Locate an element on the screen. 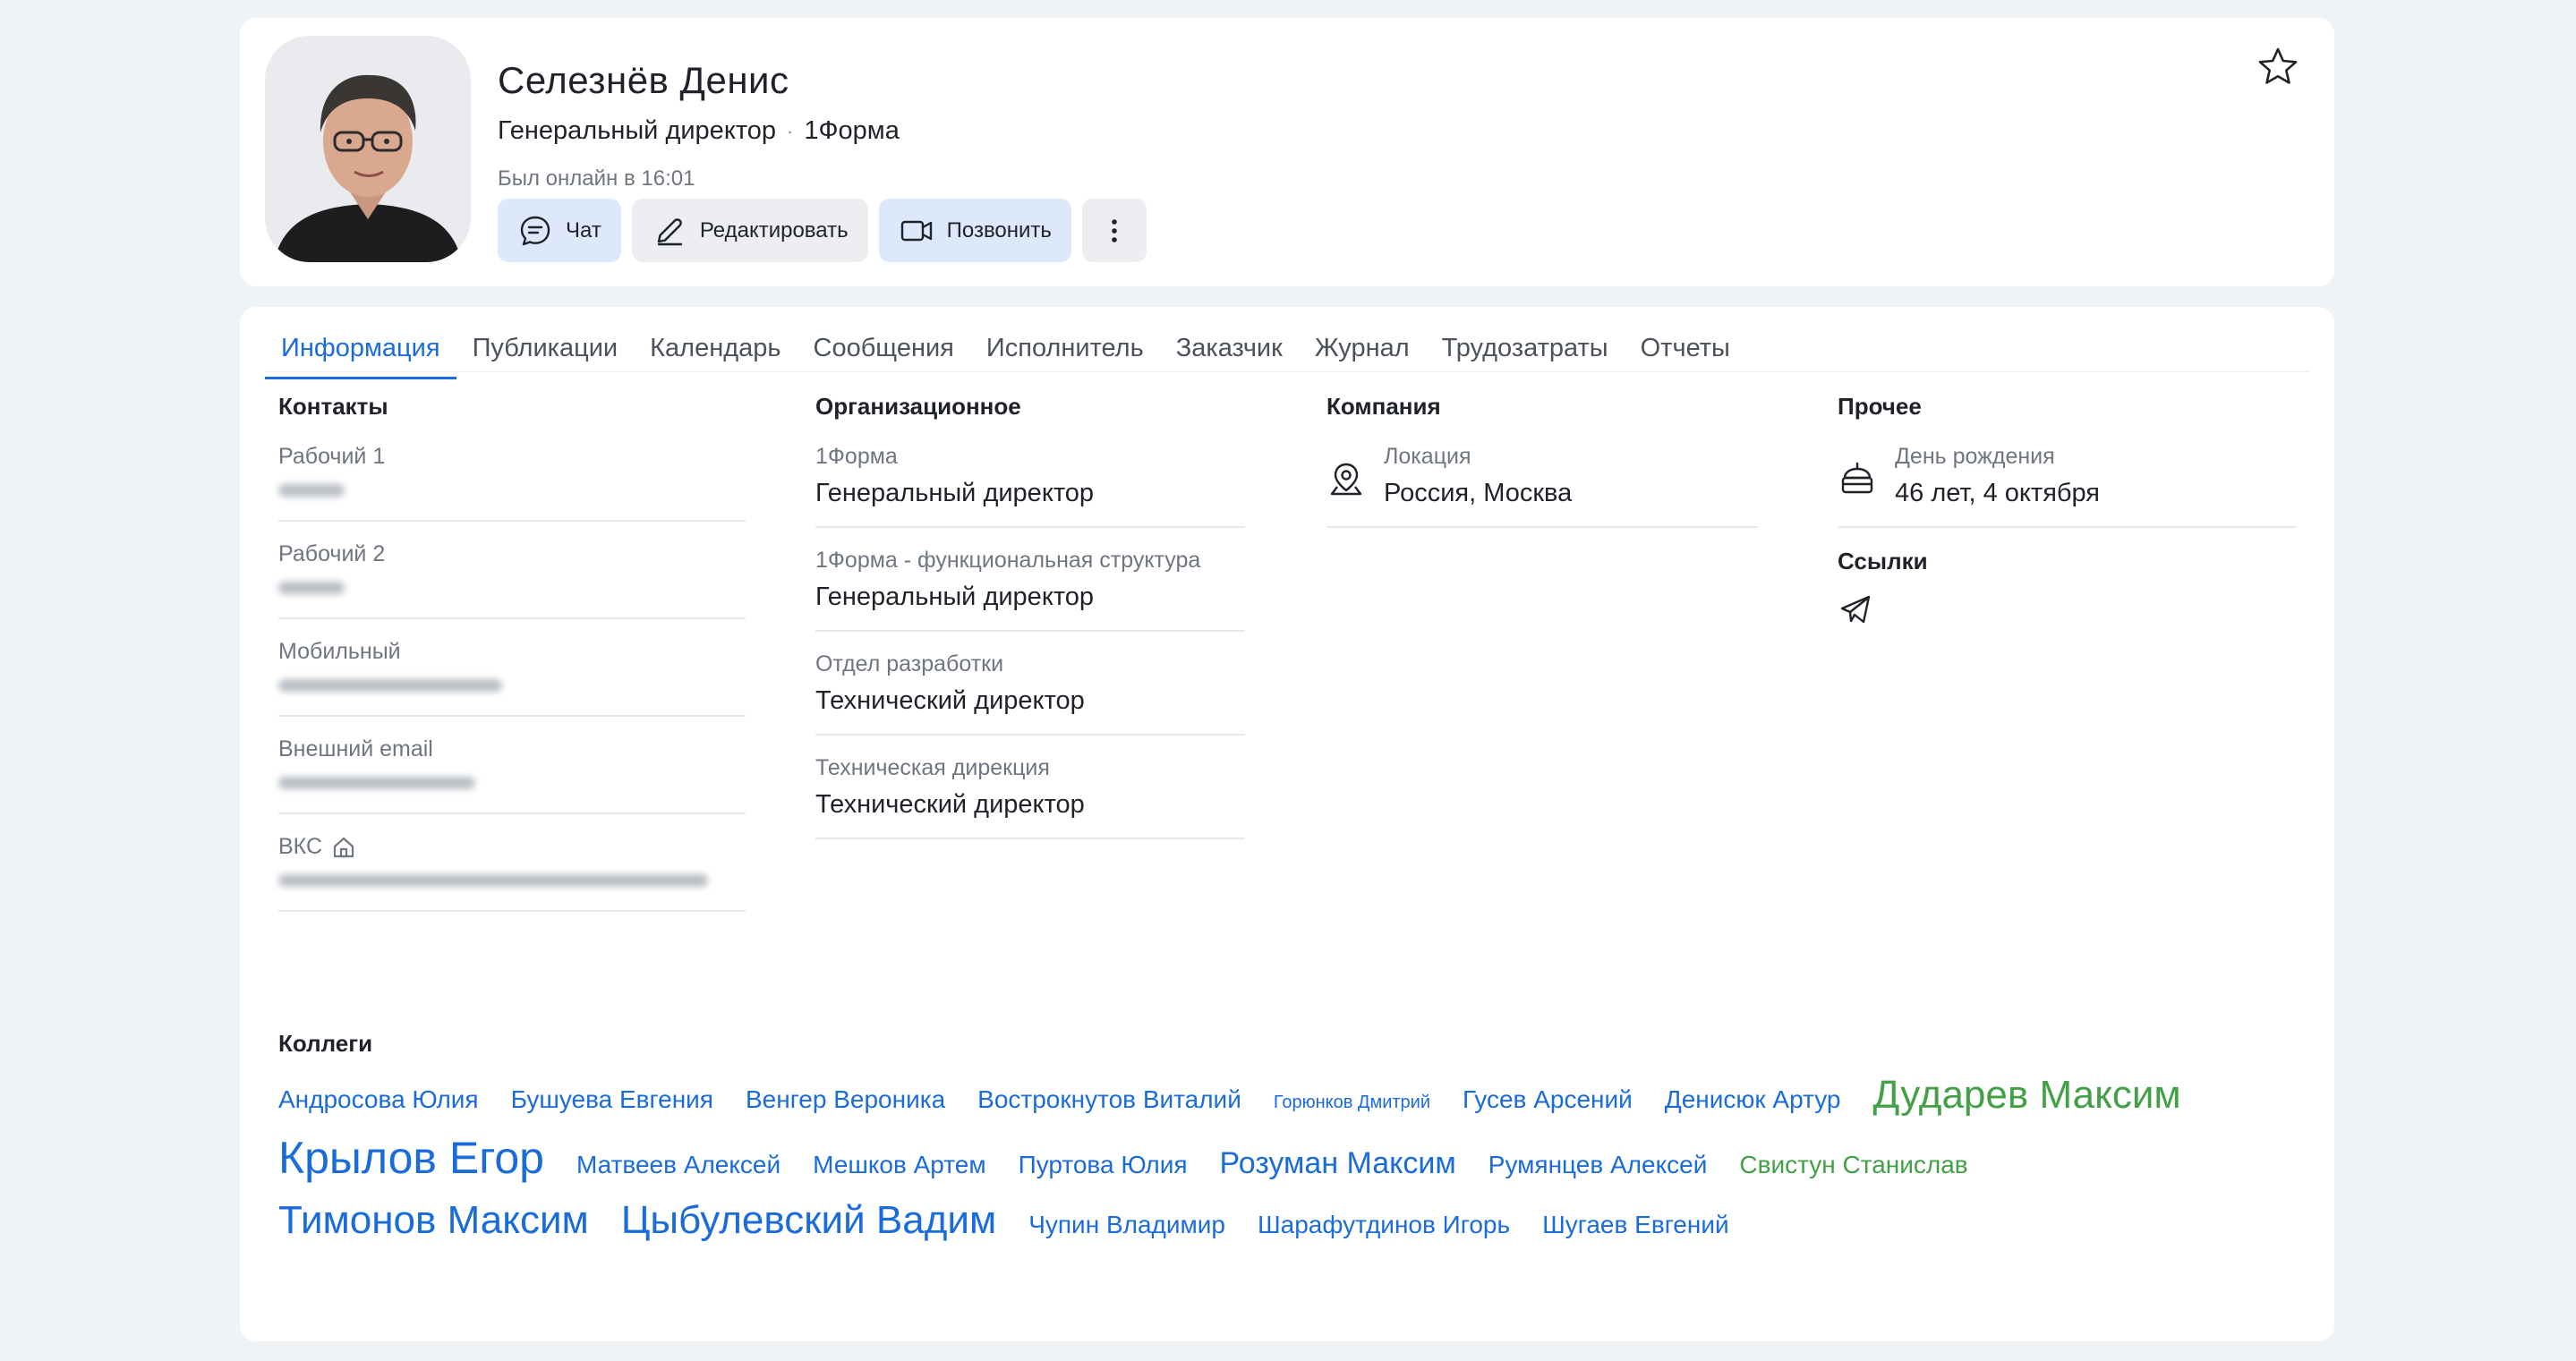  online-status: Был онлайн в 16:01 is located at coordinates (596, 178).